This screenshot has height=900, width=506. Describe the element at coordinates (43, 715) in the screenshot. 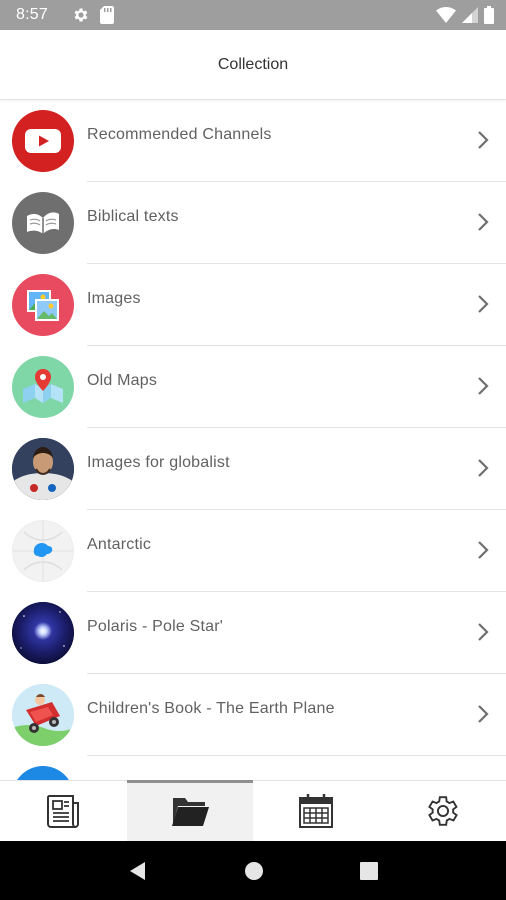

I see `childrens-book-photo` at that location.